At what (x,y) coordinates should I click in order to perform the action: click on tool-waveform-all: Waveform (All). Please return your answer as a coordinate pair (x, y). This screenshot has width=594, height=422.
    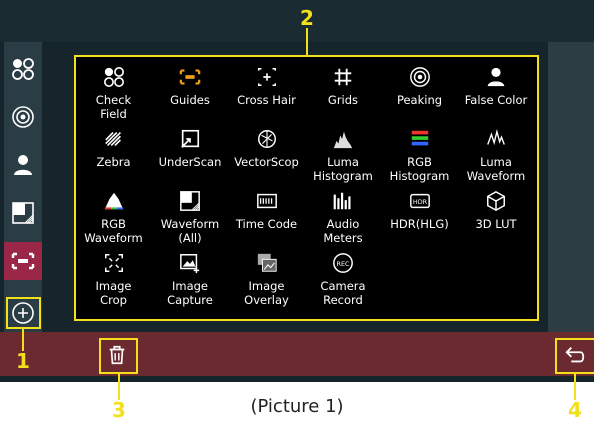
    Looking at the image, I should click on (190, 217).